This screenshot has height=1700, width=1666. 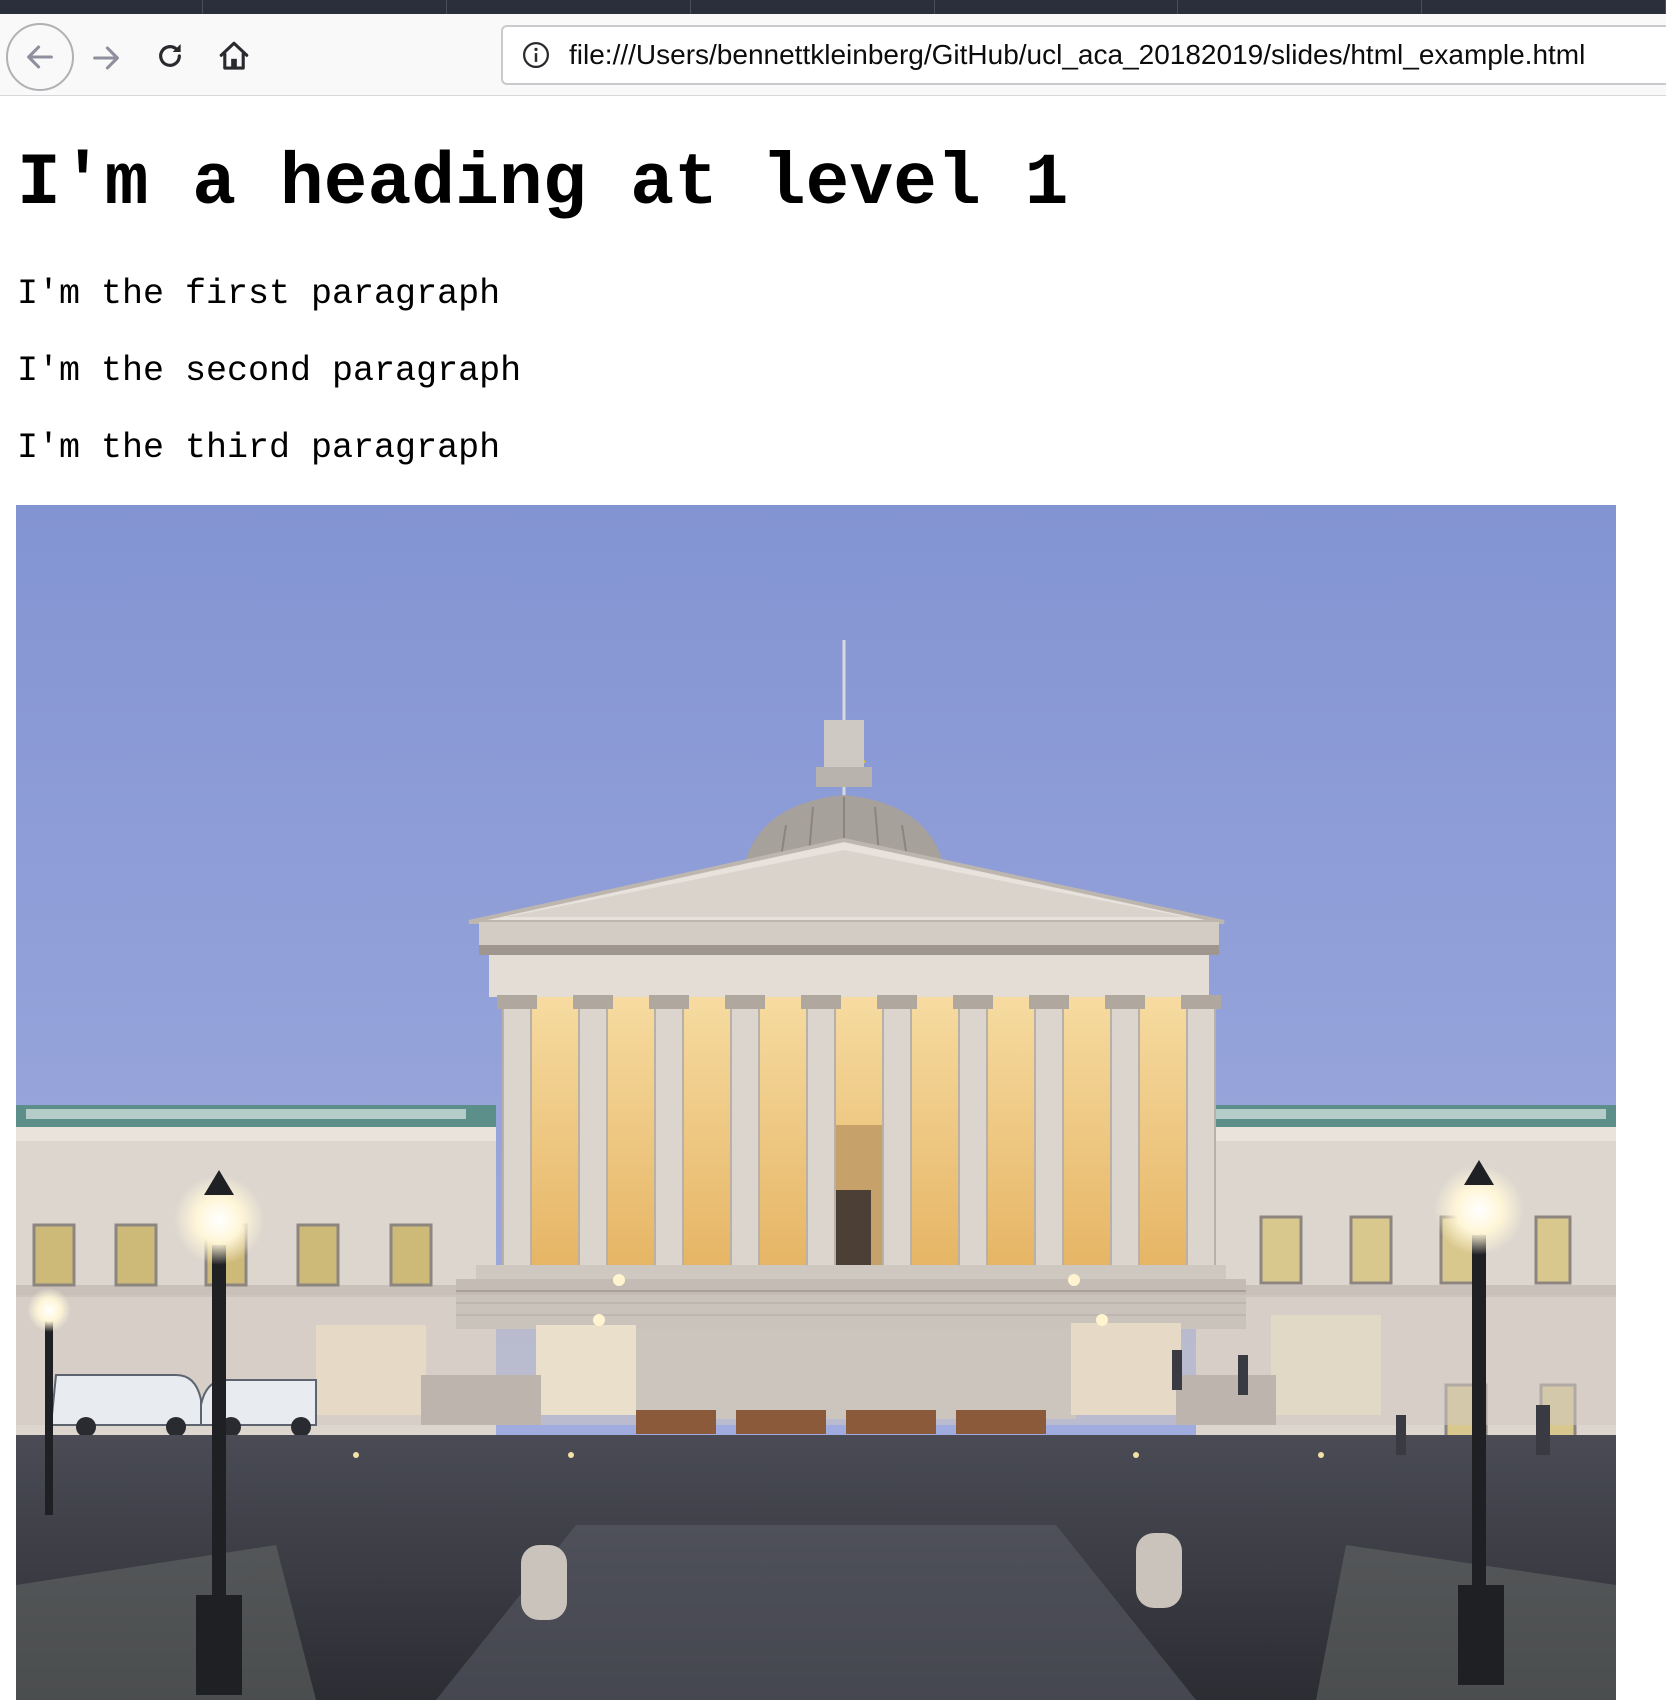 I want to click on home-icon, so click(x=234, y=55).